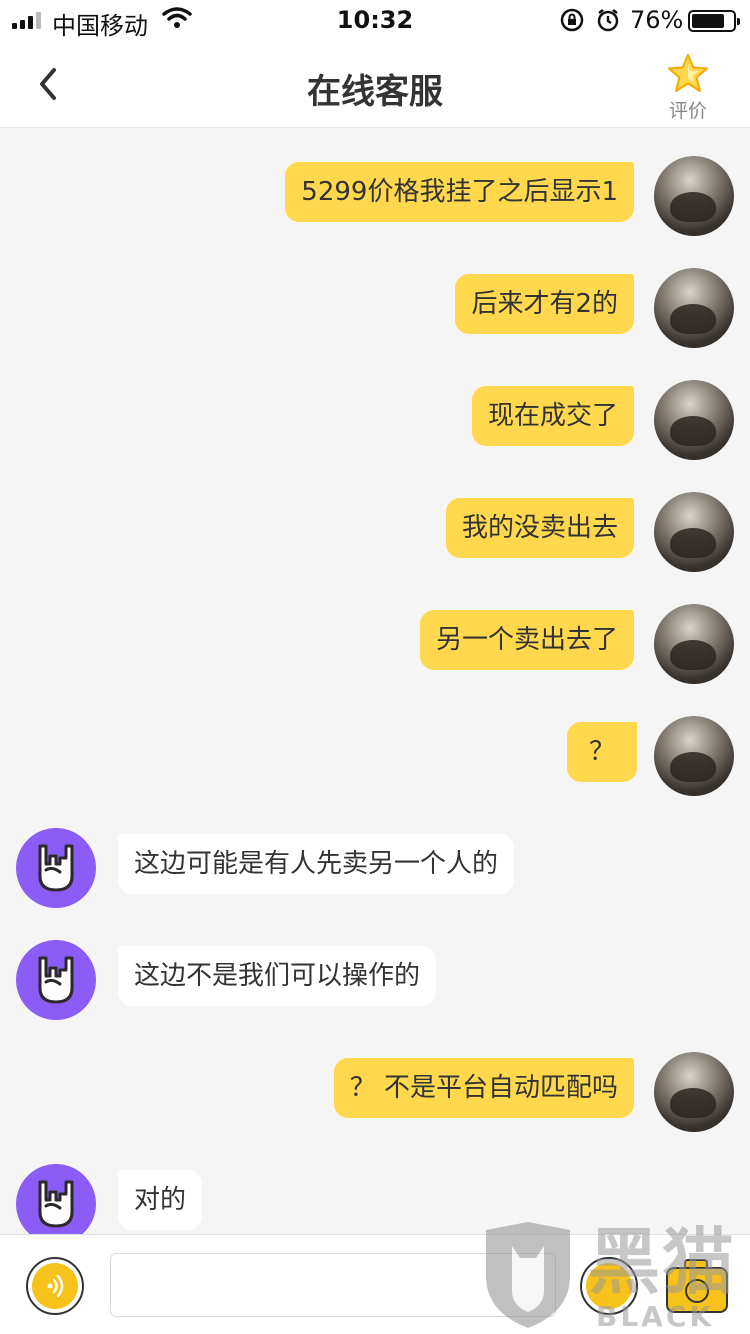  I want to click on battery-percent: 76%, so click(657, 20).